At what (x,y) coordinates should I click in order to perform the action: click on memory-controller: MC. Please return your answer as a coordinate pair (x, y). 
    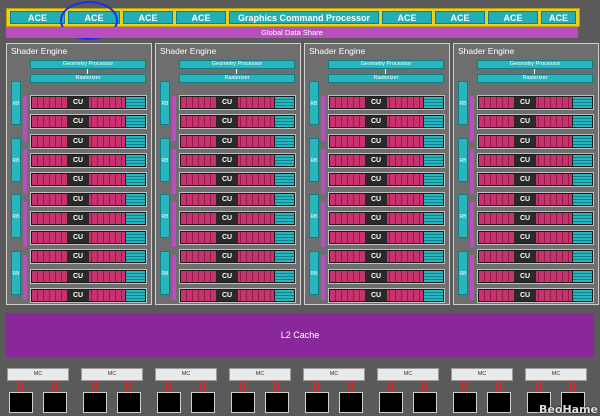
    Looking at the image, I should click on (260, 374).